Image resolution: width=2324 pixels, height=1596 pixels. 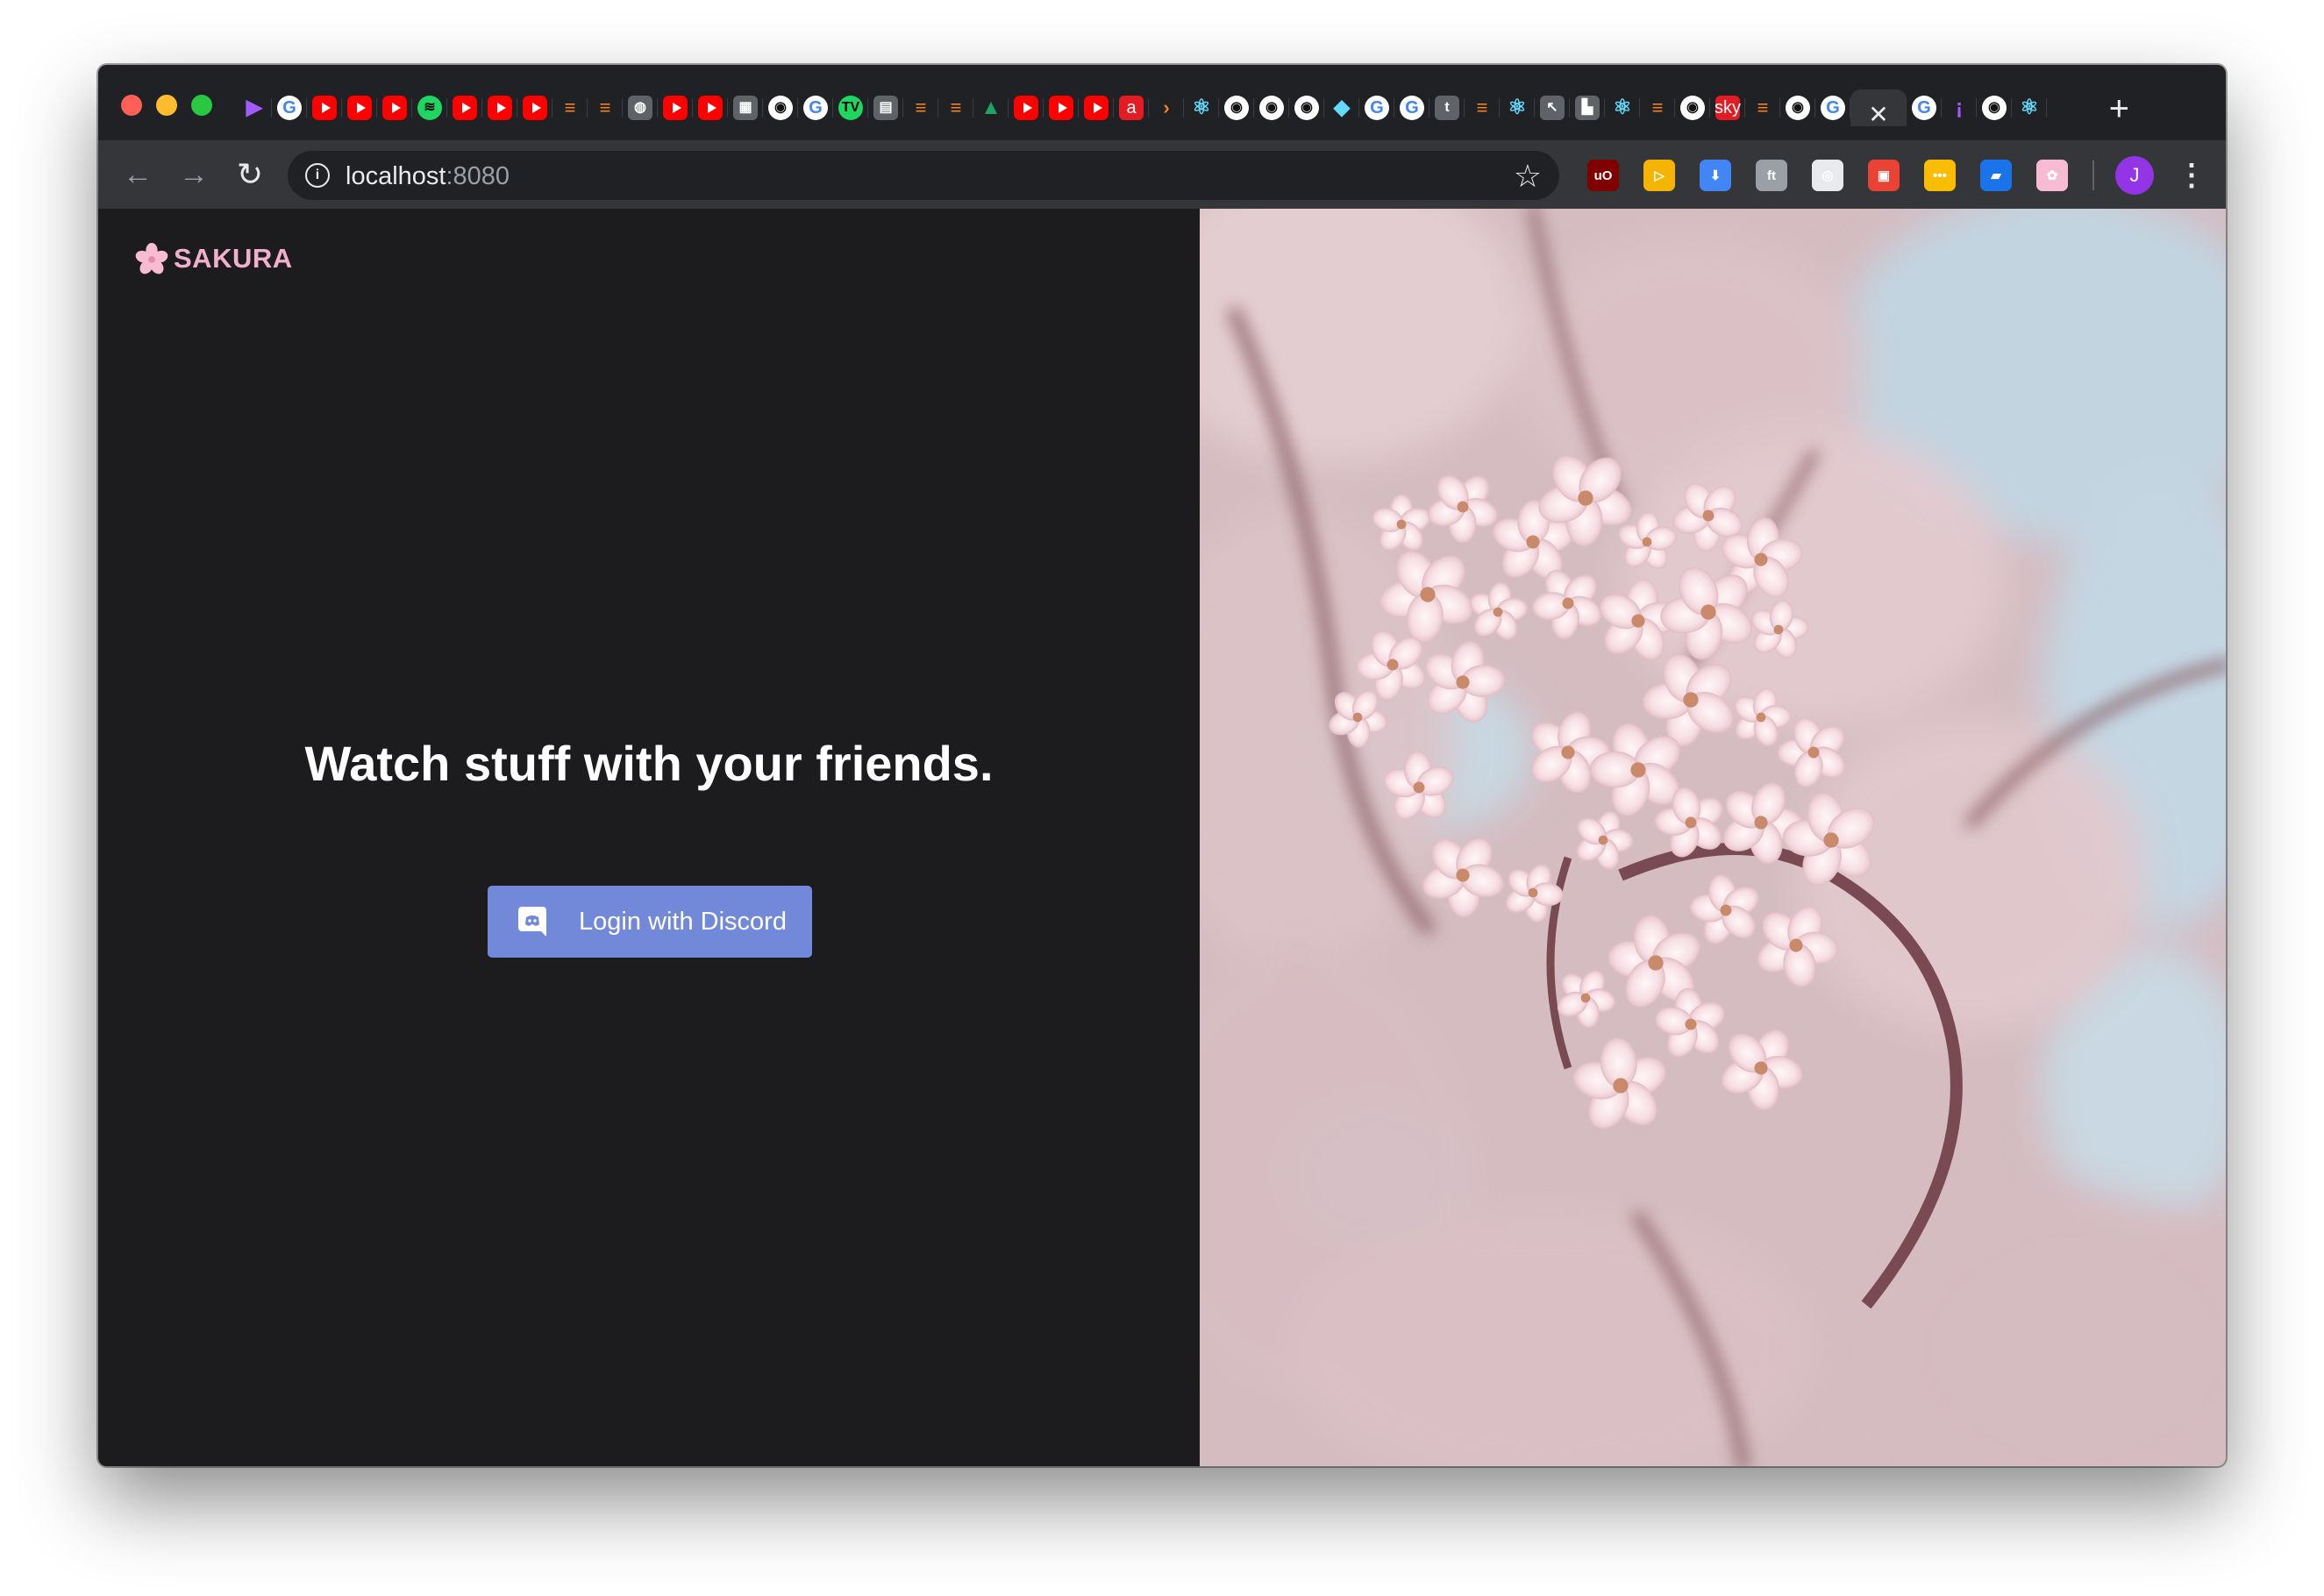 I want to click on reload-button: ↻, so click(x=250, y=174).